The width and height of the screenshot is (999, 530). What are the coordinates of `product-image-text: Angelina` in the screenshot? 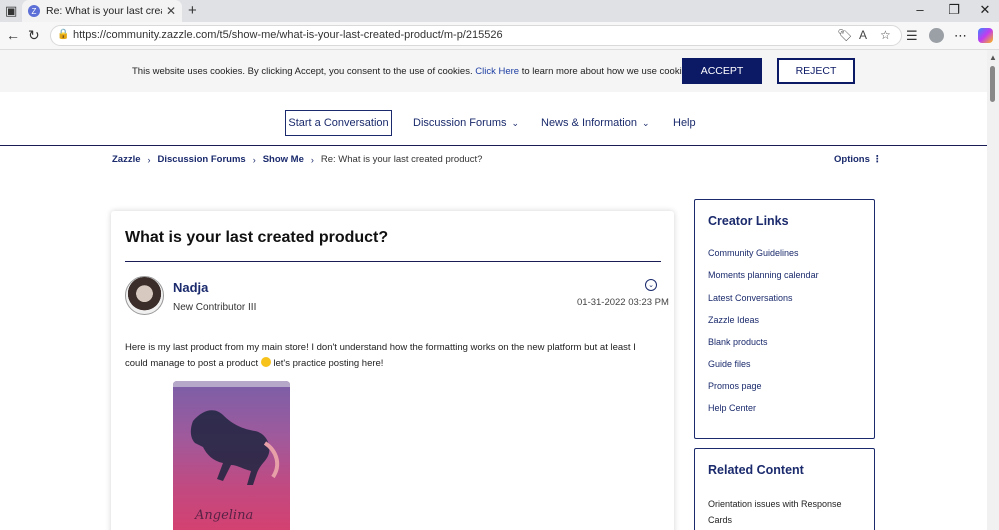 It's located at (224, 515).